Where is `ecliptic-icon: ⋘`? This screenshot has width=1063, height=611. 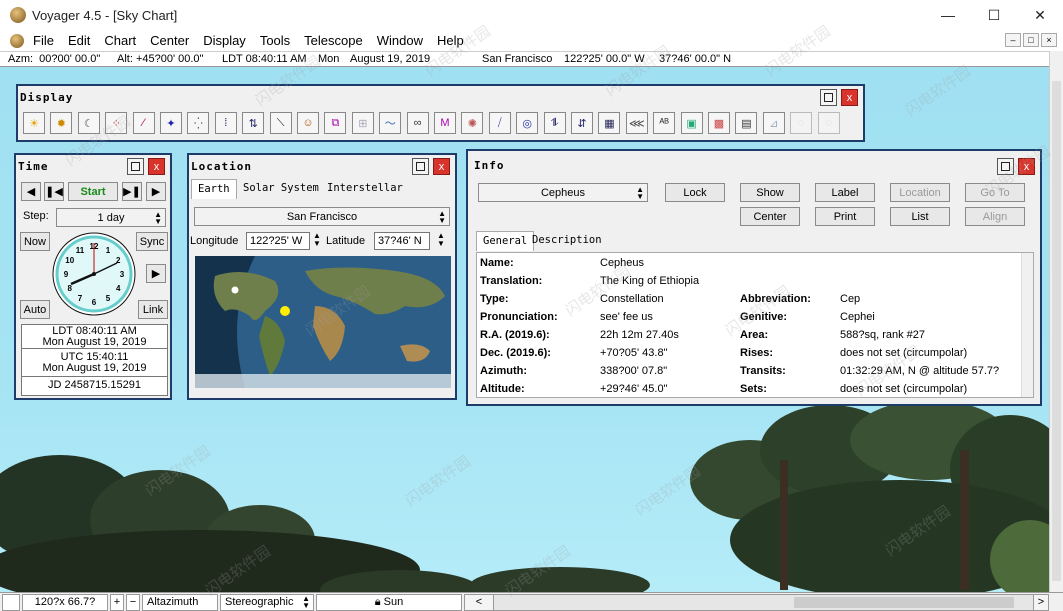
ecliptic-icon: ⋘ is located at coordinates (636, 123).